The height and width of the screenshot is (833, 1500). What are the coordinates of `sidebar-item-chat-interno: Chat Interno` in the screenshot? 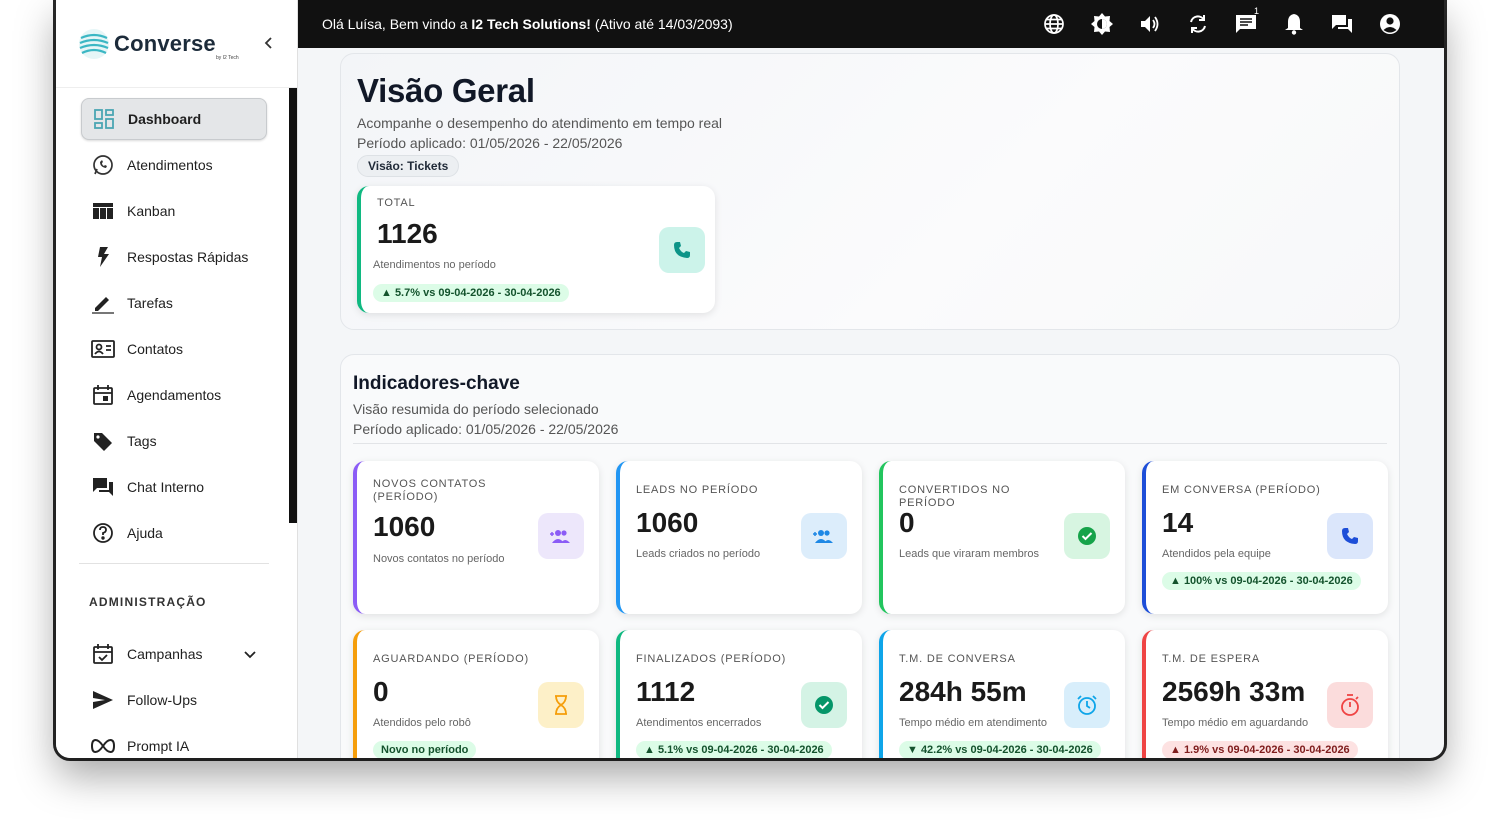 It's located at (174, 487).